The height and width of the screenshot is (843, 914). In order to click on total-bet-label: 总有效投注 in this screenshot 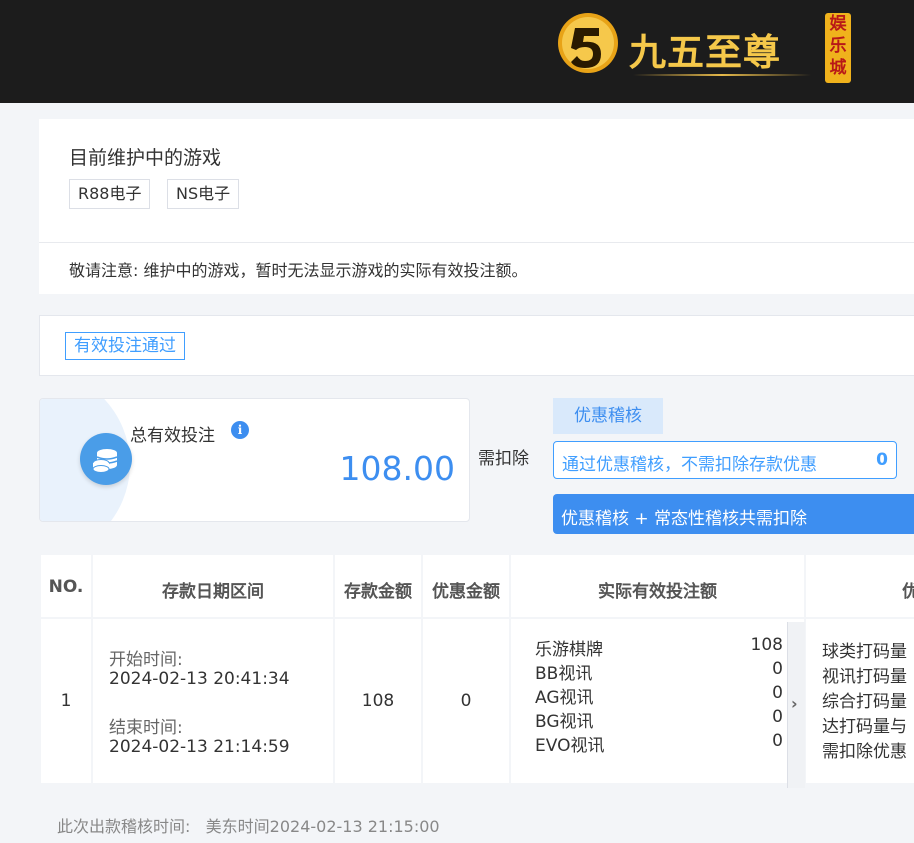, I will do `click(172, 436)`.